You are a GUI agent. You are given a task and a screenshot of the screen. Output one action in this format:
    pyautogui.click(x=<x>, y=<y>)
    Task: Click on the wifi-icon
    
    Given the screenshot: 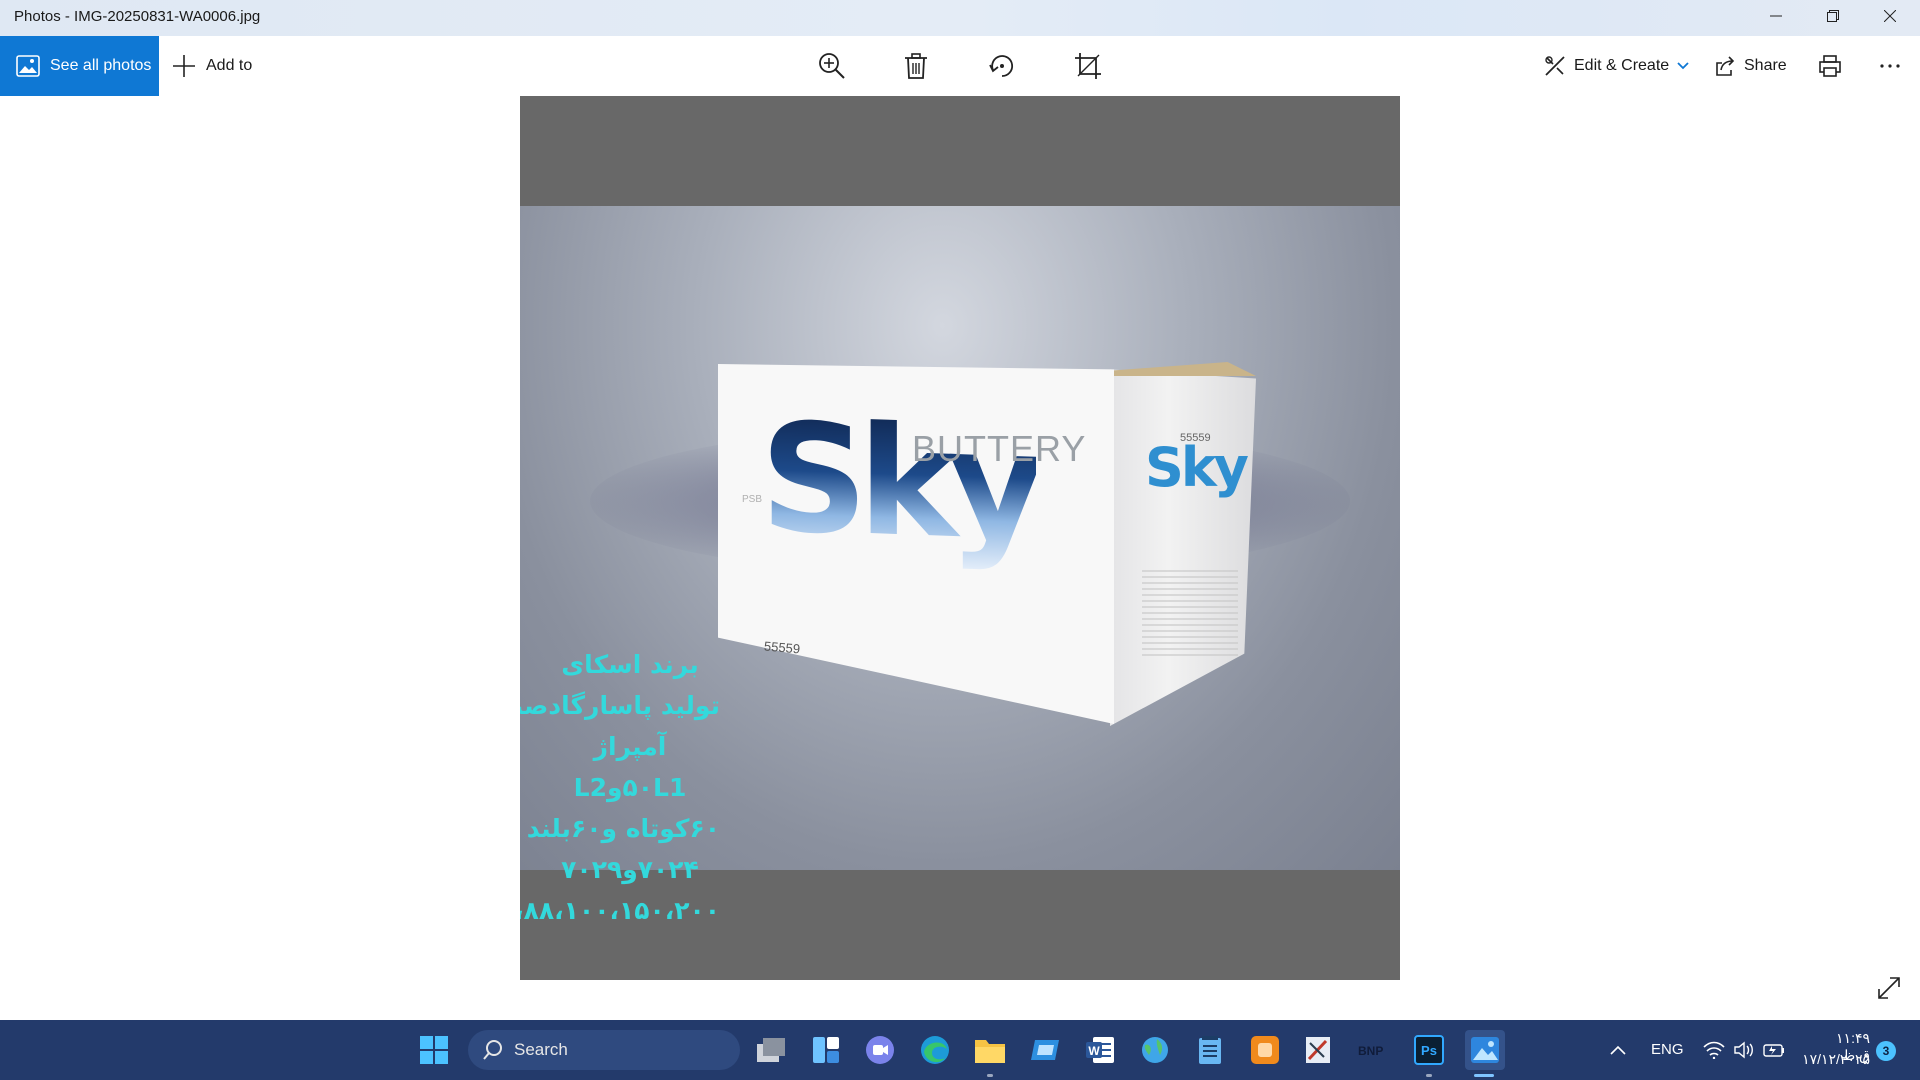 What is the action you would take?
    pyautogui.click(x=1714, y=1050)
    